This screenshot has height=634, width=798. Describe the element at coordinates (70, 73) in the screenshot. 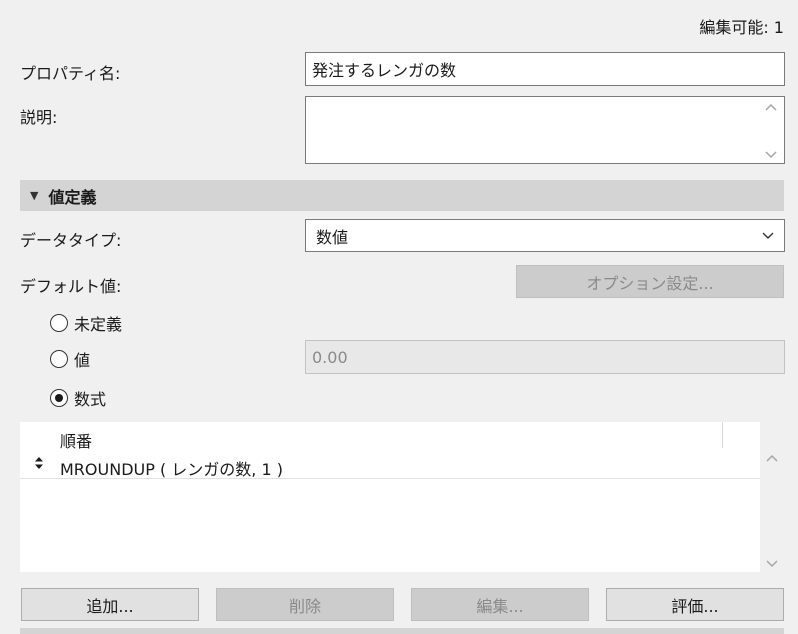

I see `property-name-label: プロパティ名:` at that location.